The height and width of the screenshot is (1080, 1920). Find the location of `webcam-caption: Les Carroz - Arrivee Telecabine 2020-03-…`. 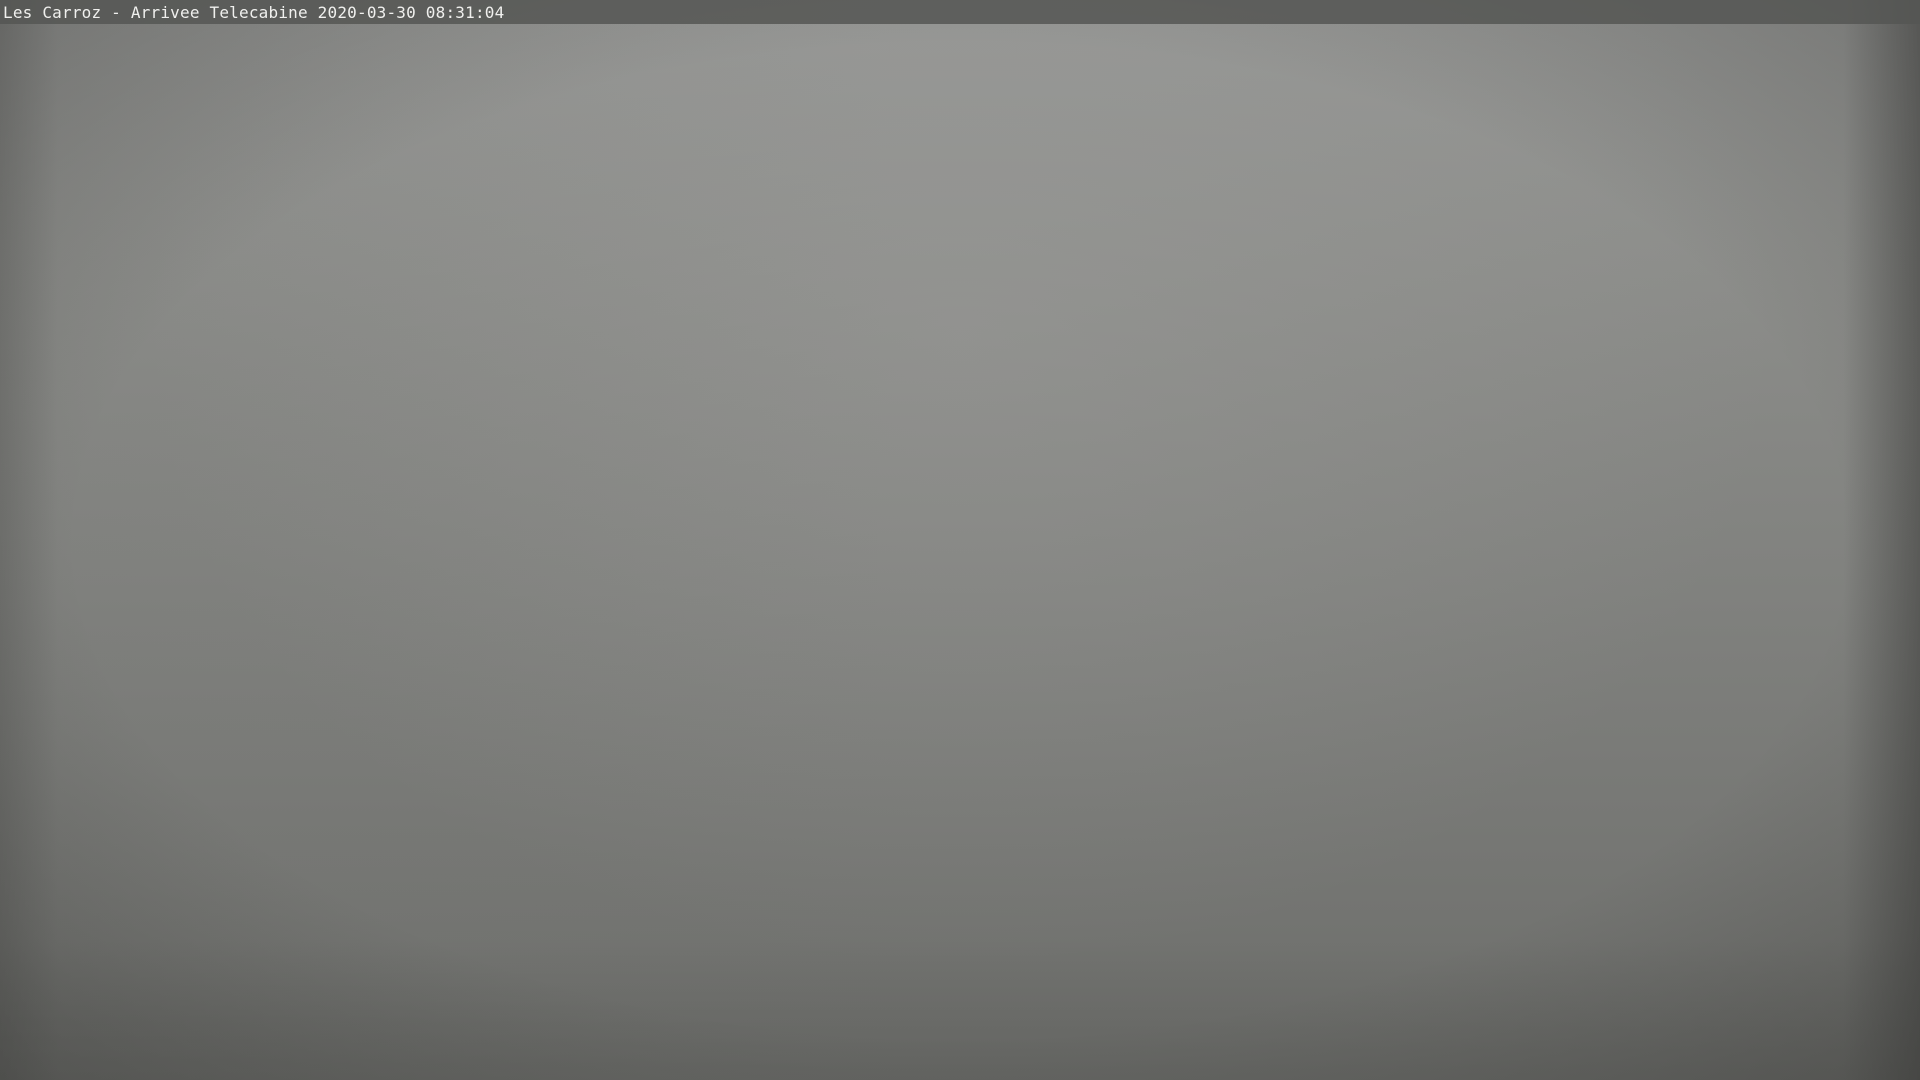

webcam-caption: Les Carroz - Arrivee Telecabine 2020-03-… is located at coordinates (254, 12).